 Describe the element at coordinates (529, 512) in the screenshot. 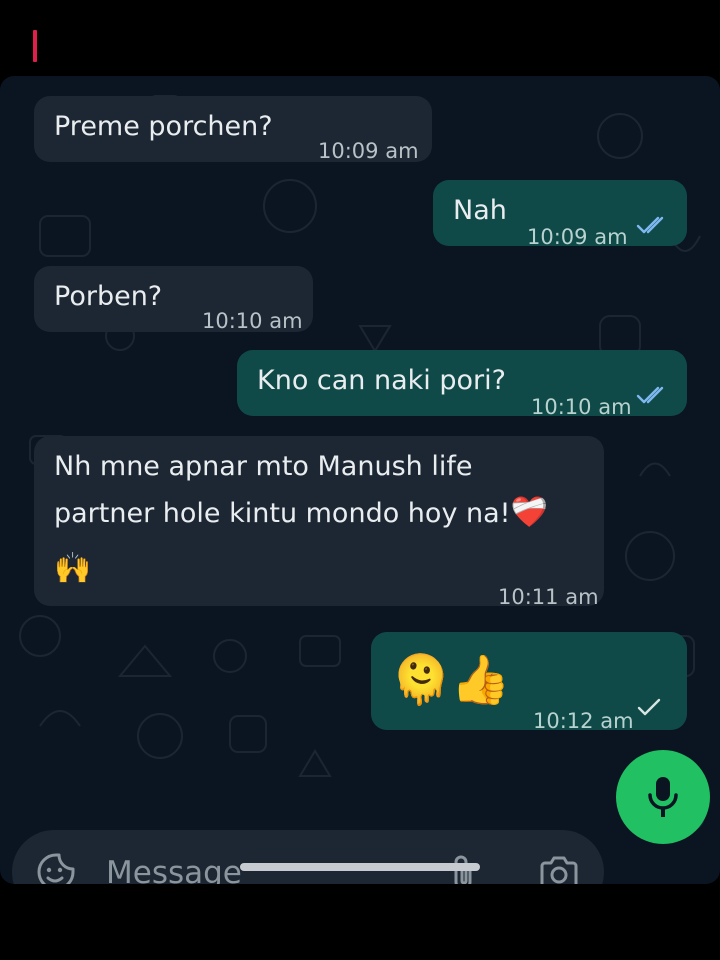

I see `mending-heart-emoji: ❤️‍🩹` at that location.